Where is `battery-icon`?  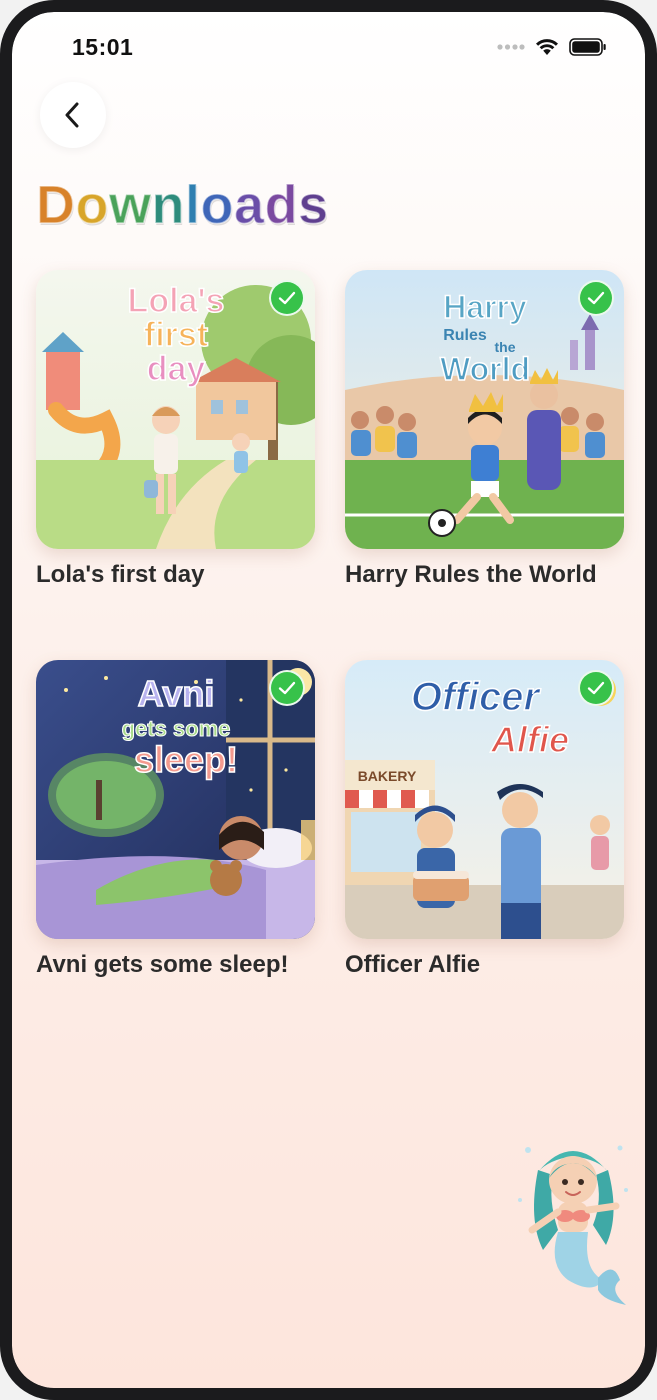 battery-icon is located at coordinates (587, 47).